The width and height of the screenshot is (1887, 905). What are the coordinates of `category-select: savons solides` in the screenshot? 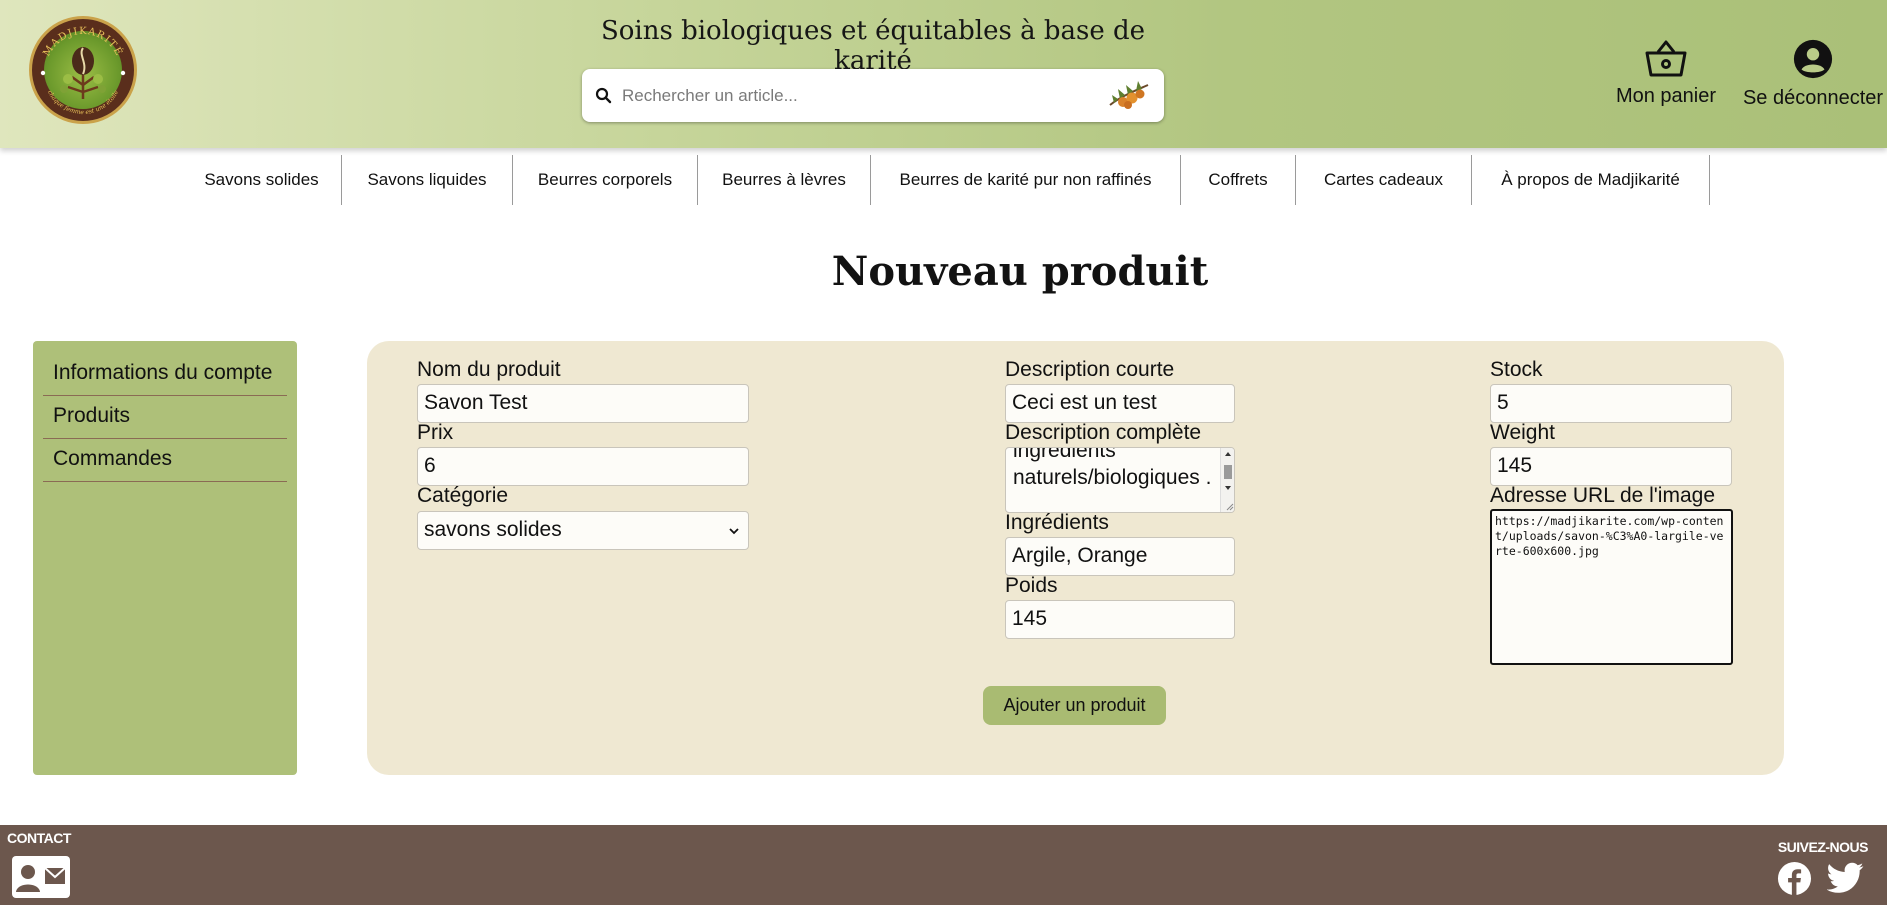 It's located at (583, 530).